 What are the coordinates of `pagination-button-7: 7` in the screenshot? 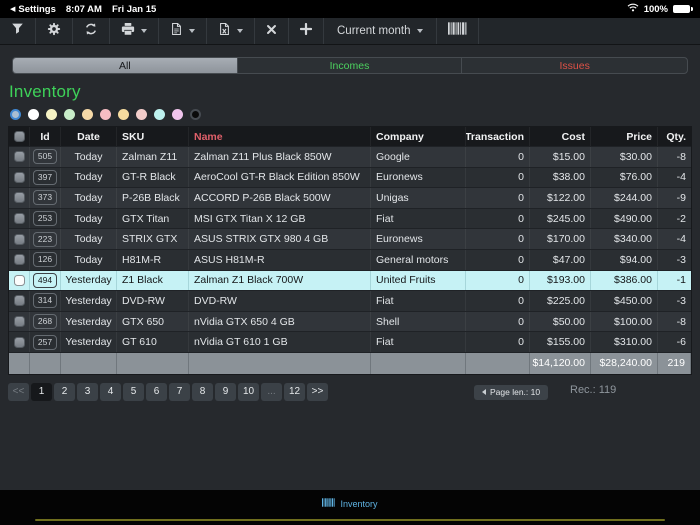 It's located at (179, 391).